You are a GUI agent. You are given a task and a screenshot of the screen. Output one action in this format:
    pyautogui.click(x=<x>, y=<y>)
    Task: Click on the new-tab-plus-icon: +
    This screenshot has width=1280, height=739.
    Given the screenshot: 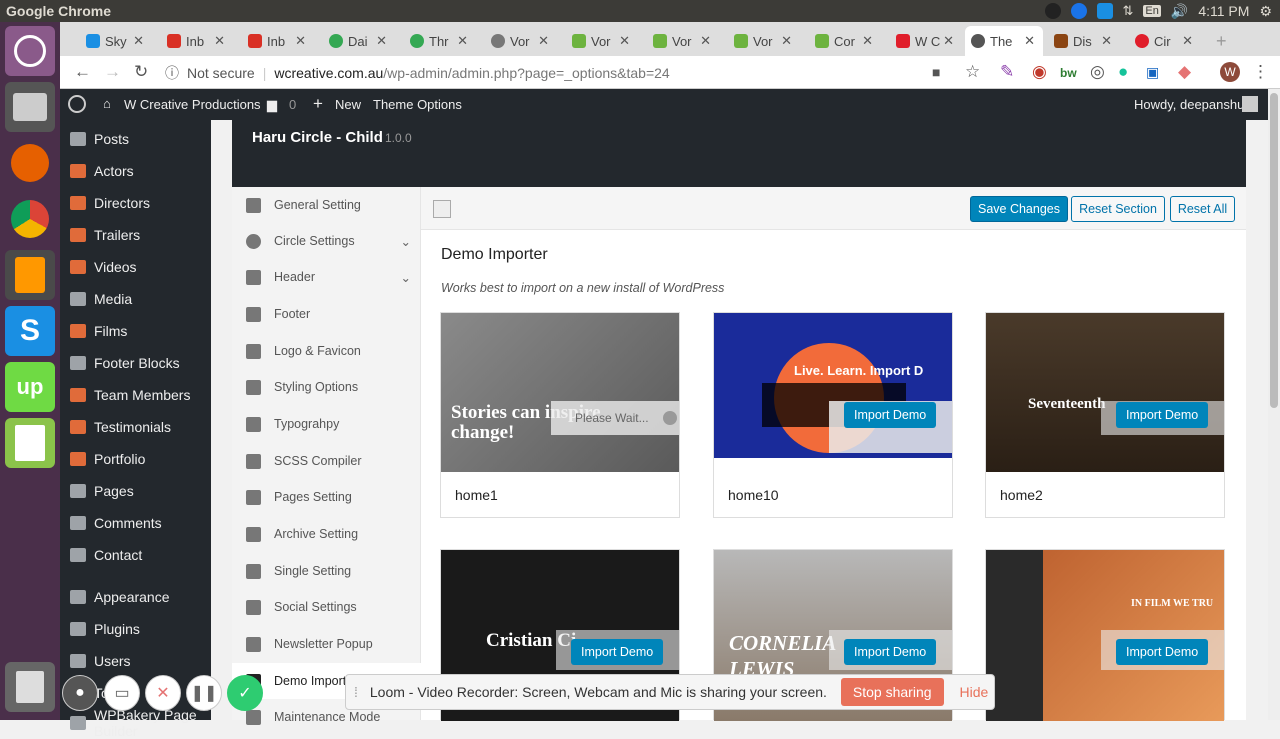 What is the action you would take?
    pyautogui.click(x=1225, y=41)
    